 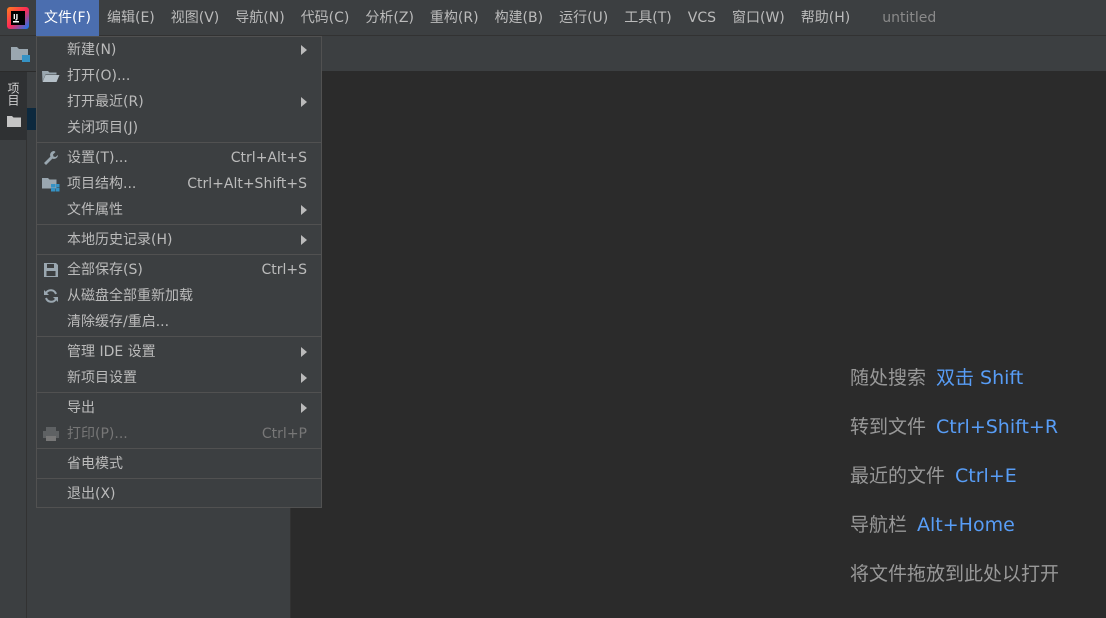 I want to click on menu-item-new-project-settings: 新项目设置, so click(x=179, y=378).